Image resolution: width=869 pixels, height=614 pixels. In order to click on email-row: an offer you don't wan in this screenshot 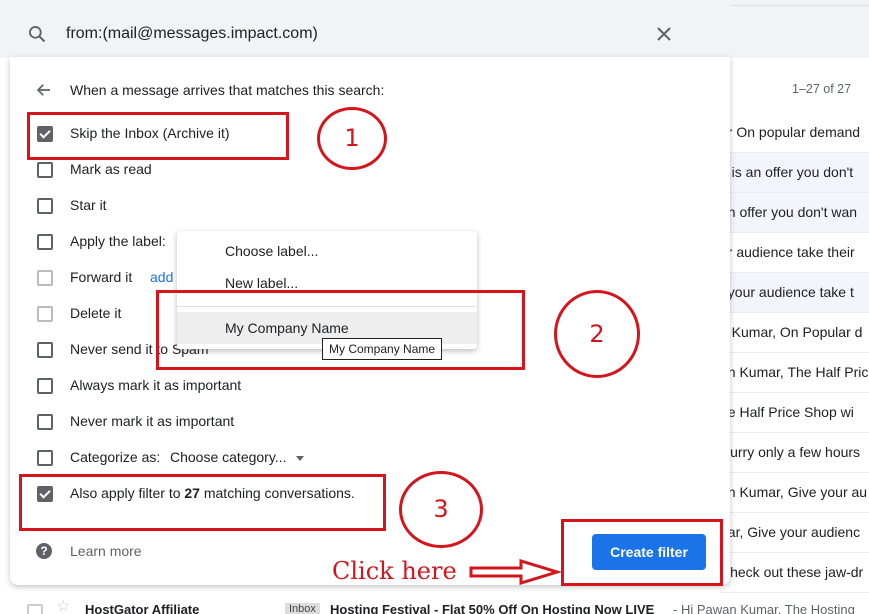, I will do `click(794, 213)`.